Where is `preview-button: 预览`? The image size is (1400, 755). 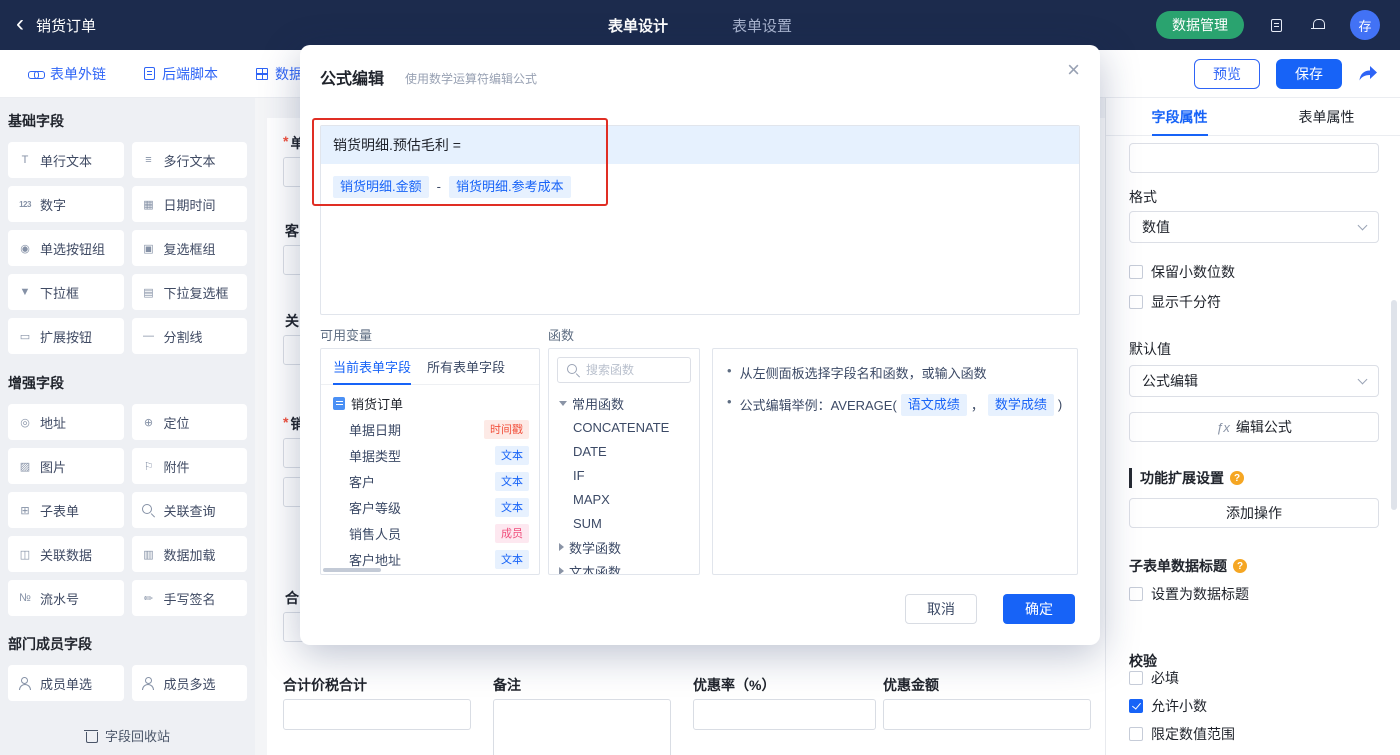
preview-button: 预览 is located at coordinates (1227, 73).